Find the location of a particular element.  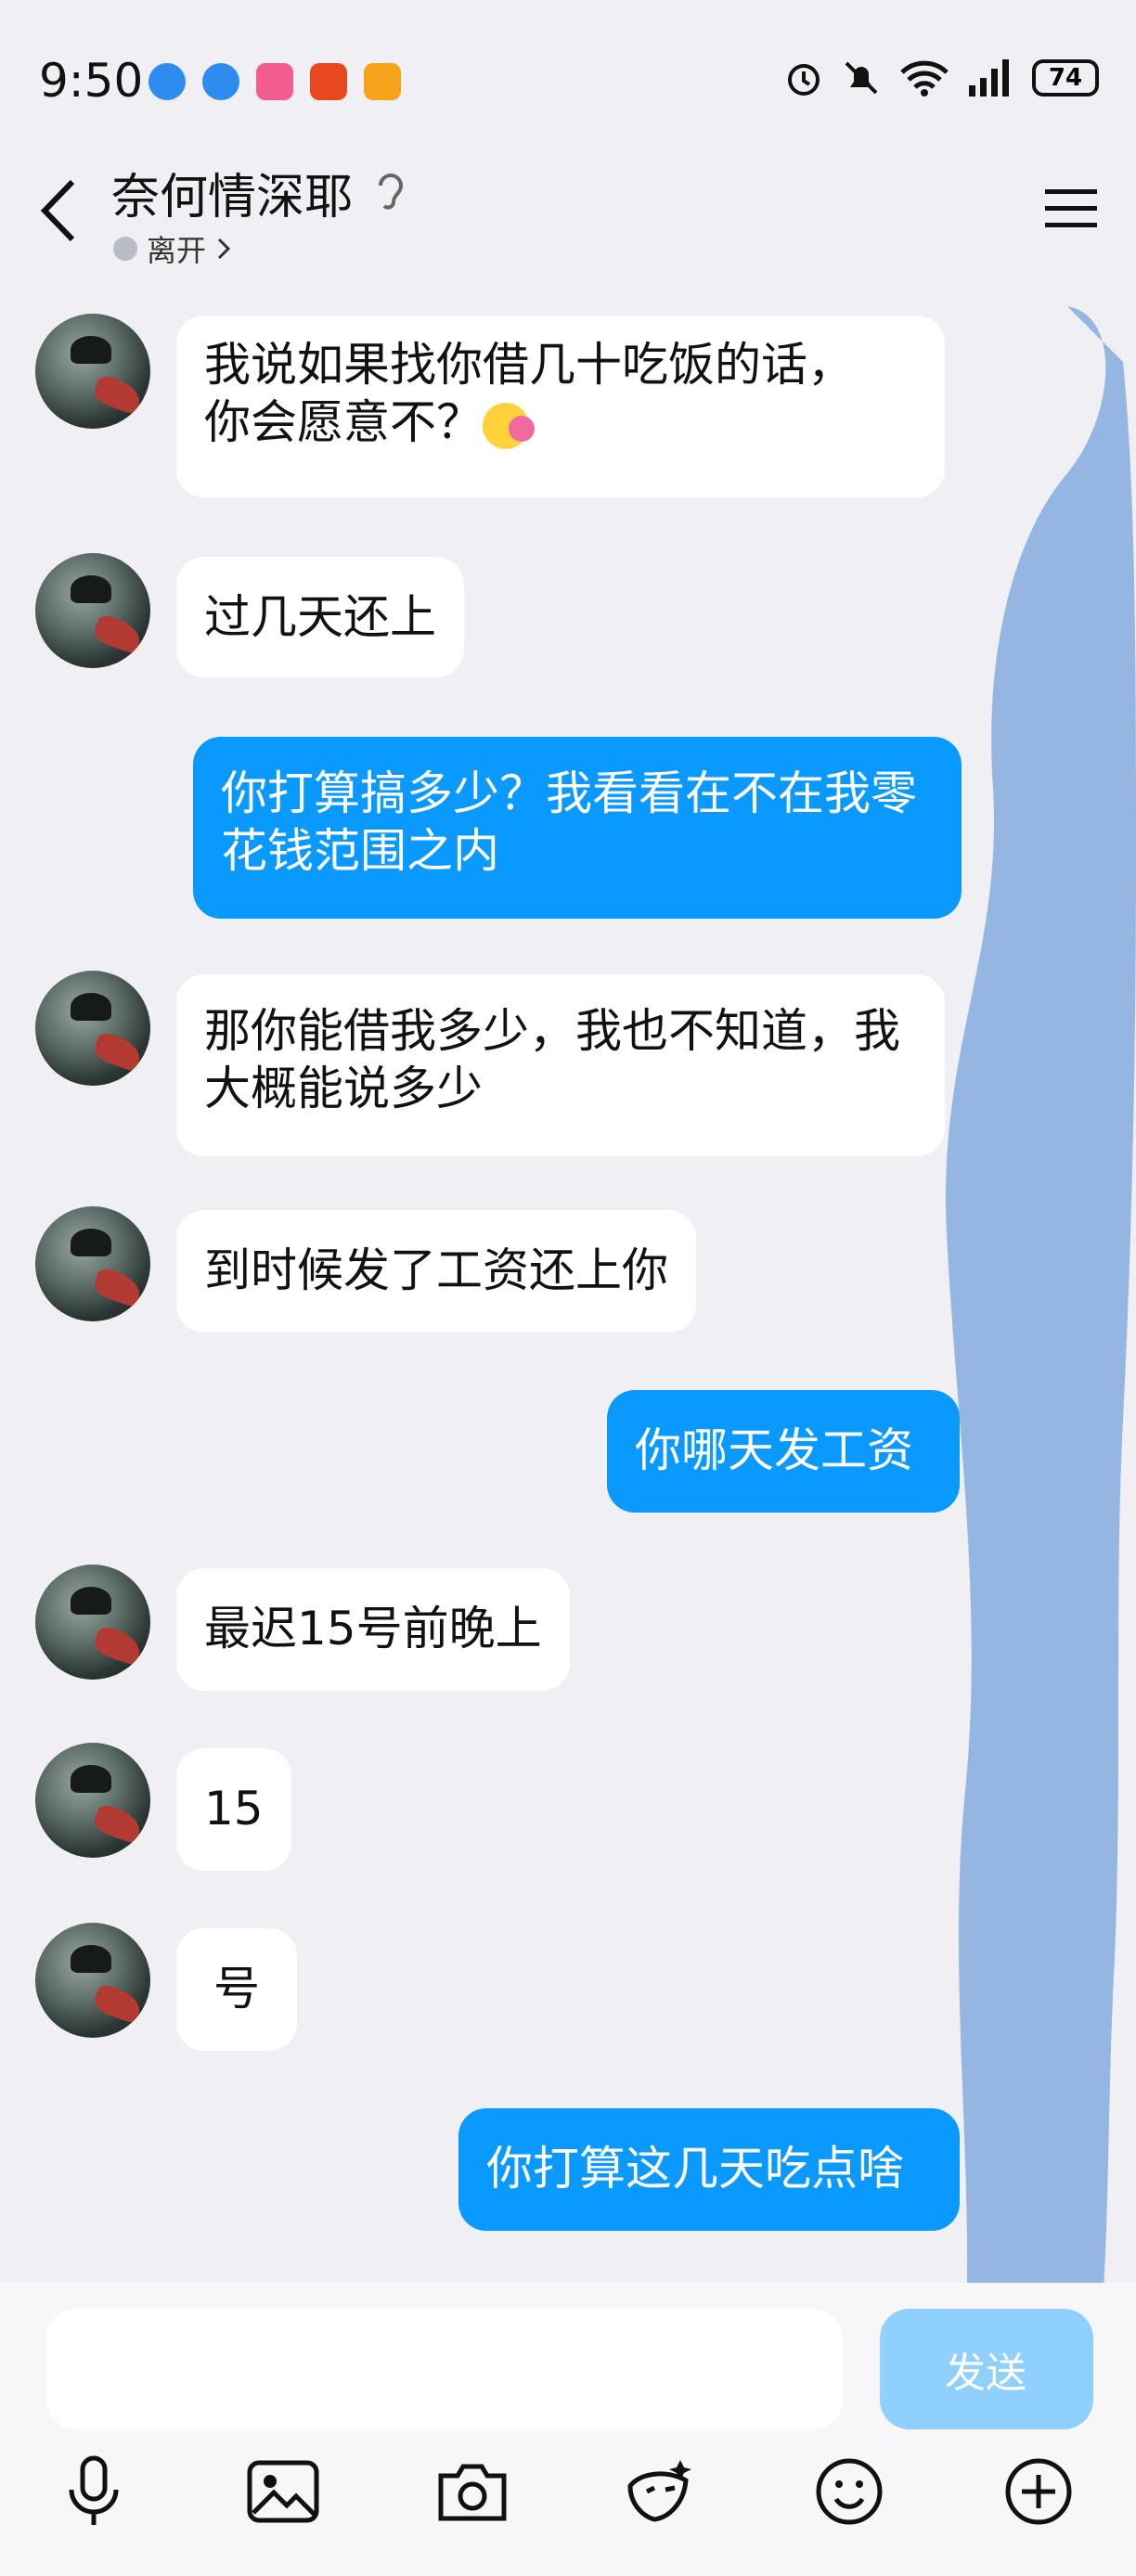

camera-icon is located at coordinates (472, 2492).